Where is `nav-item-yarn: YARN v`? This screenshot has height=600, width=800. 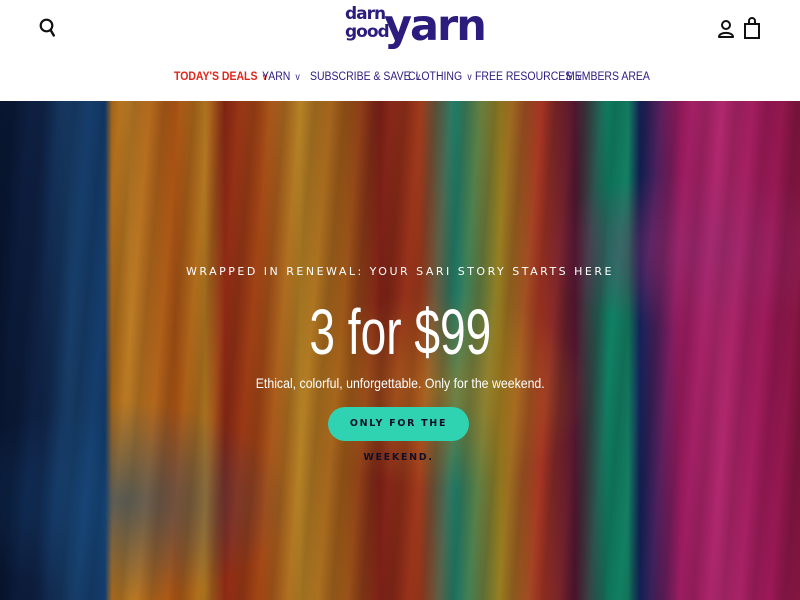
nav-item-yarn: YARN v is located at coordinates (281, 77).